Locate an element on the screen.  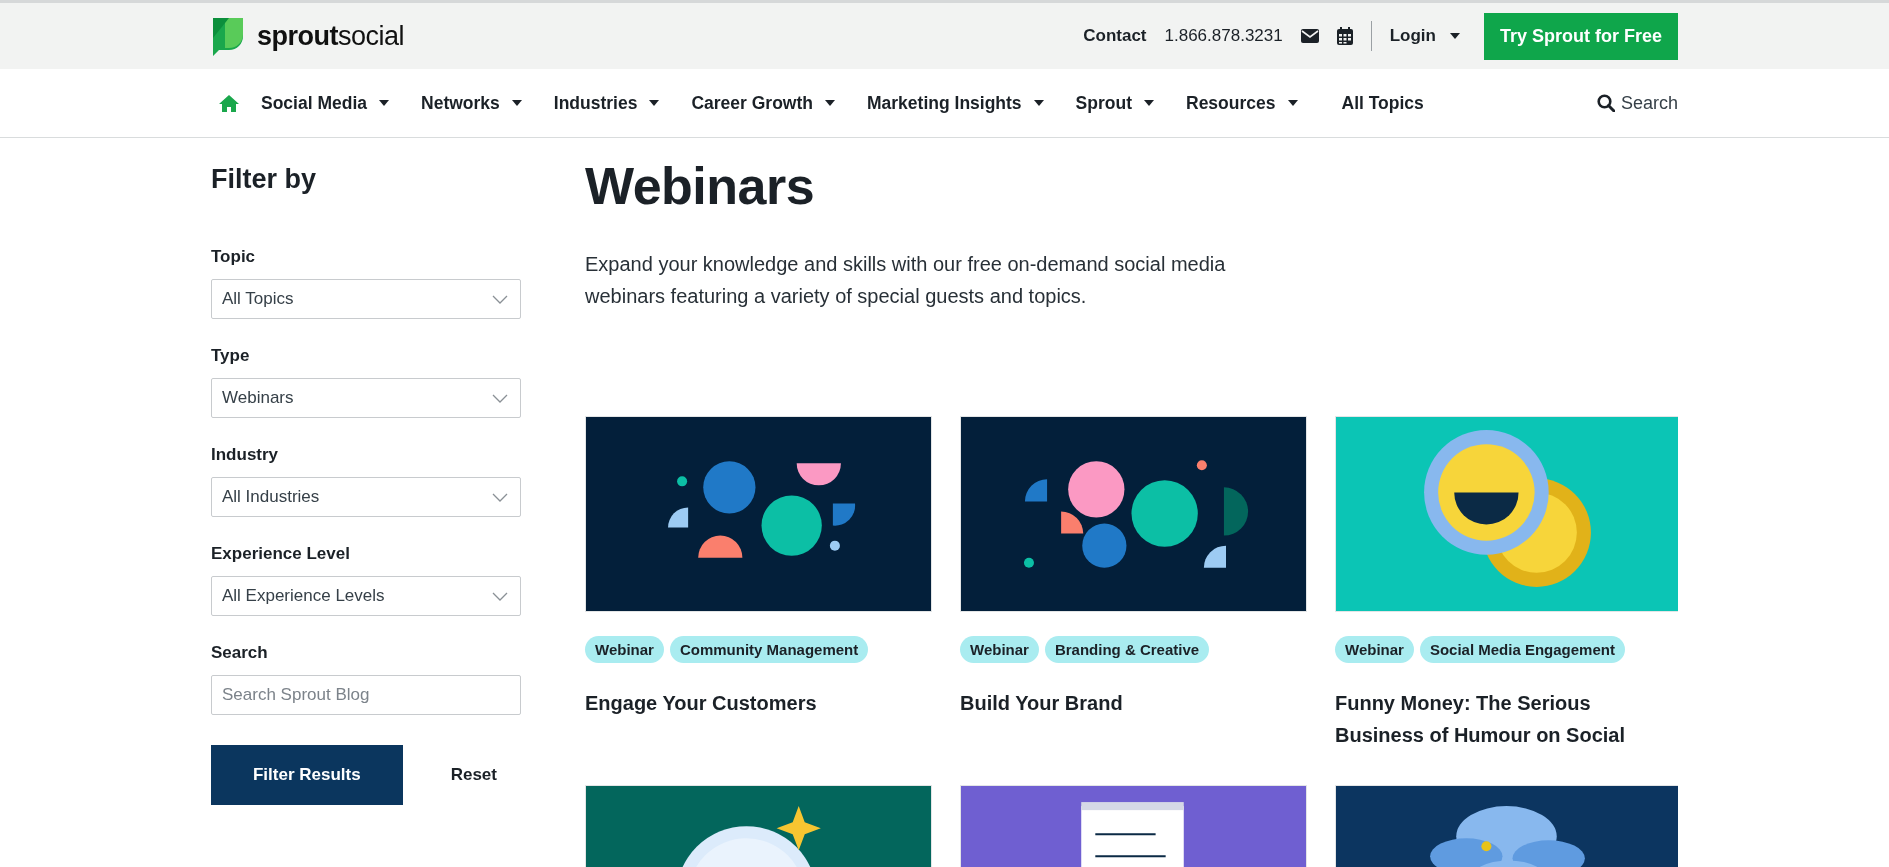
nav-link: Social Media is located at coordinates (314, 103).